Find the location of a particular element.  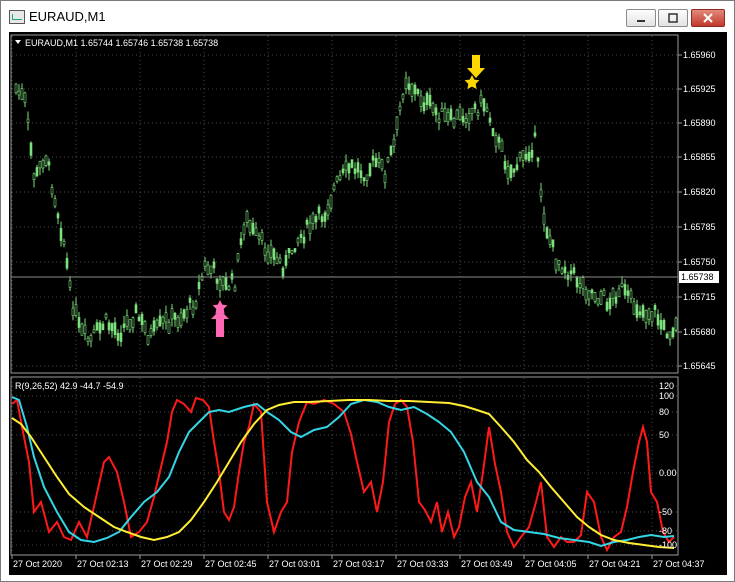

price-tick-label: 1.65785 is located at coordinates (699, 227).